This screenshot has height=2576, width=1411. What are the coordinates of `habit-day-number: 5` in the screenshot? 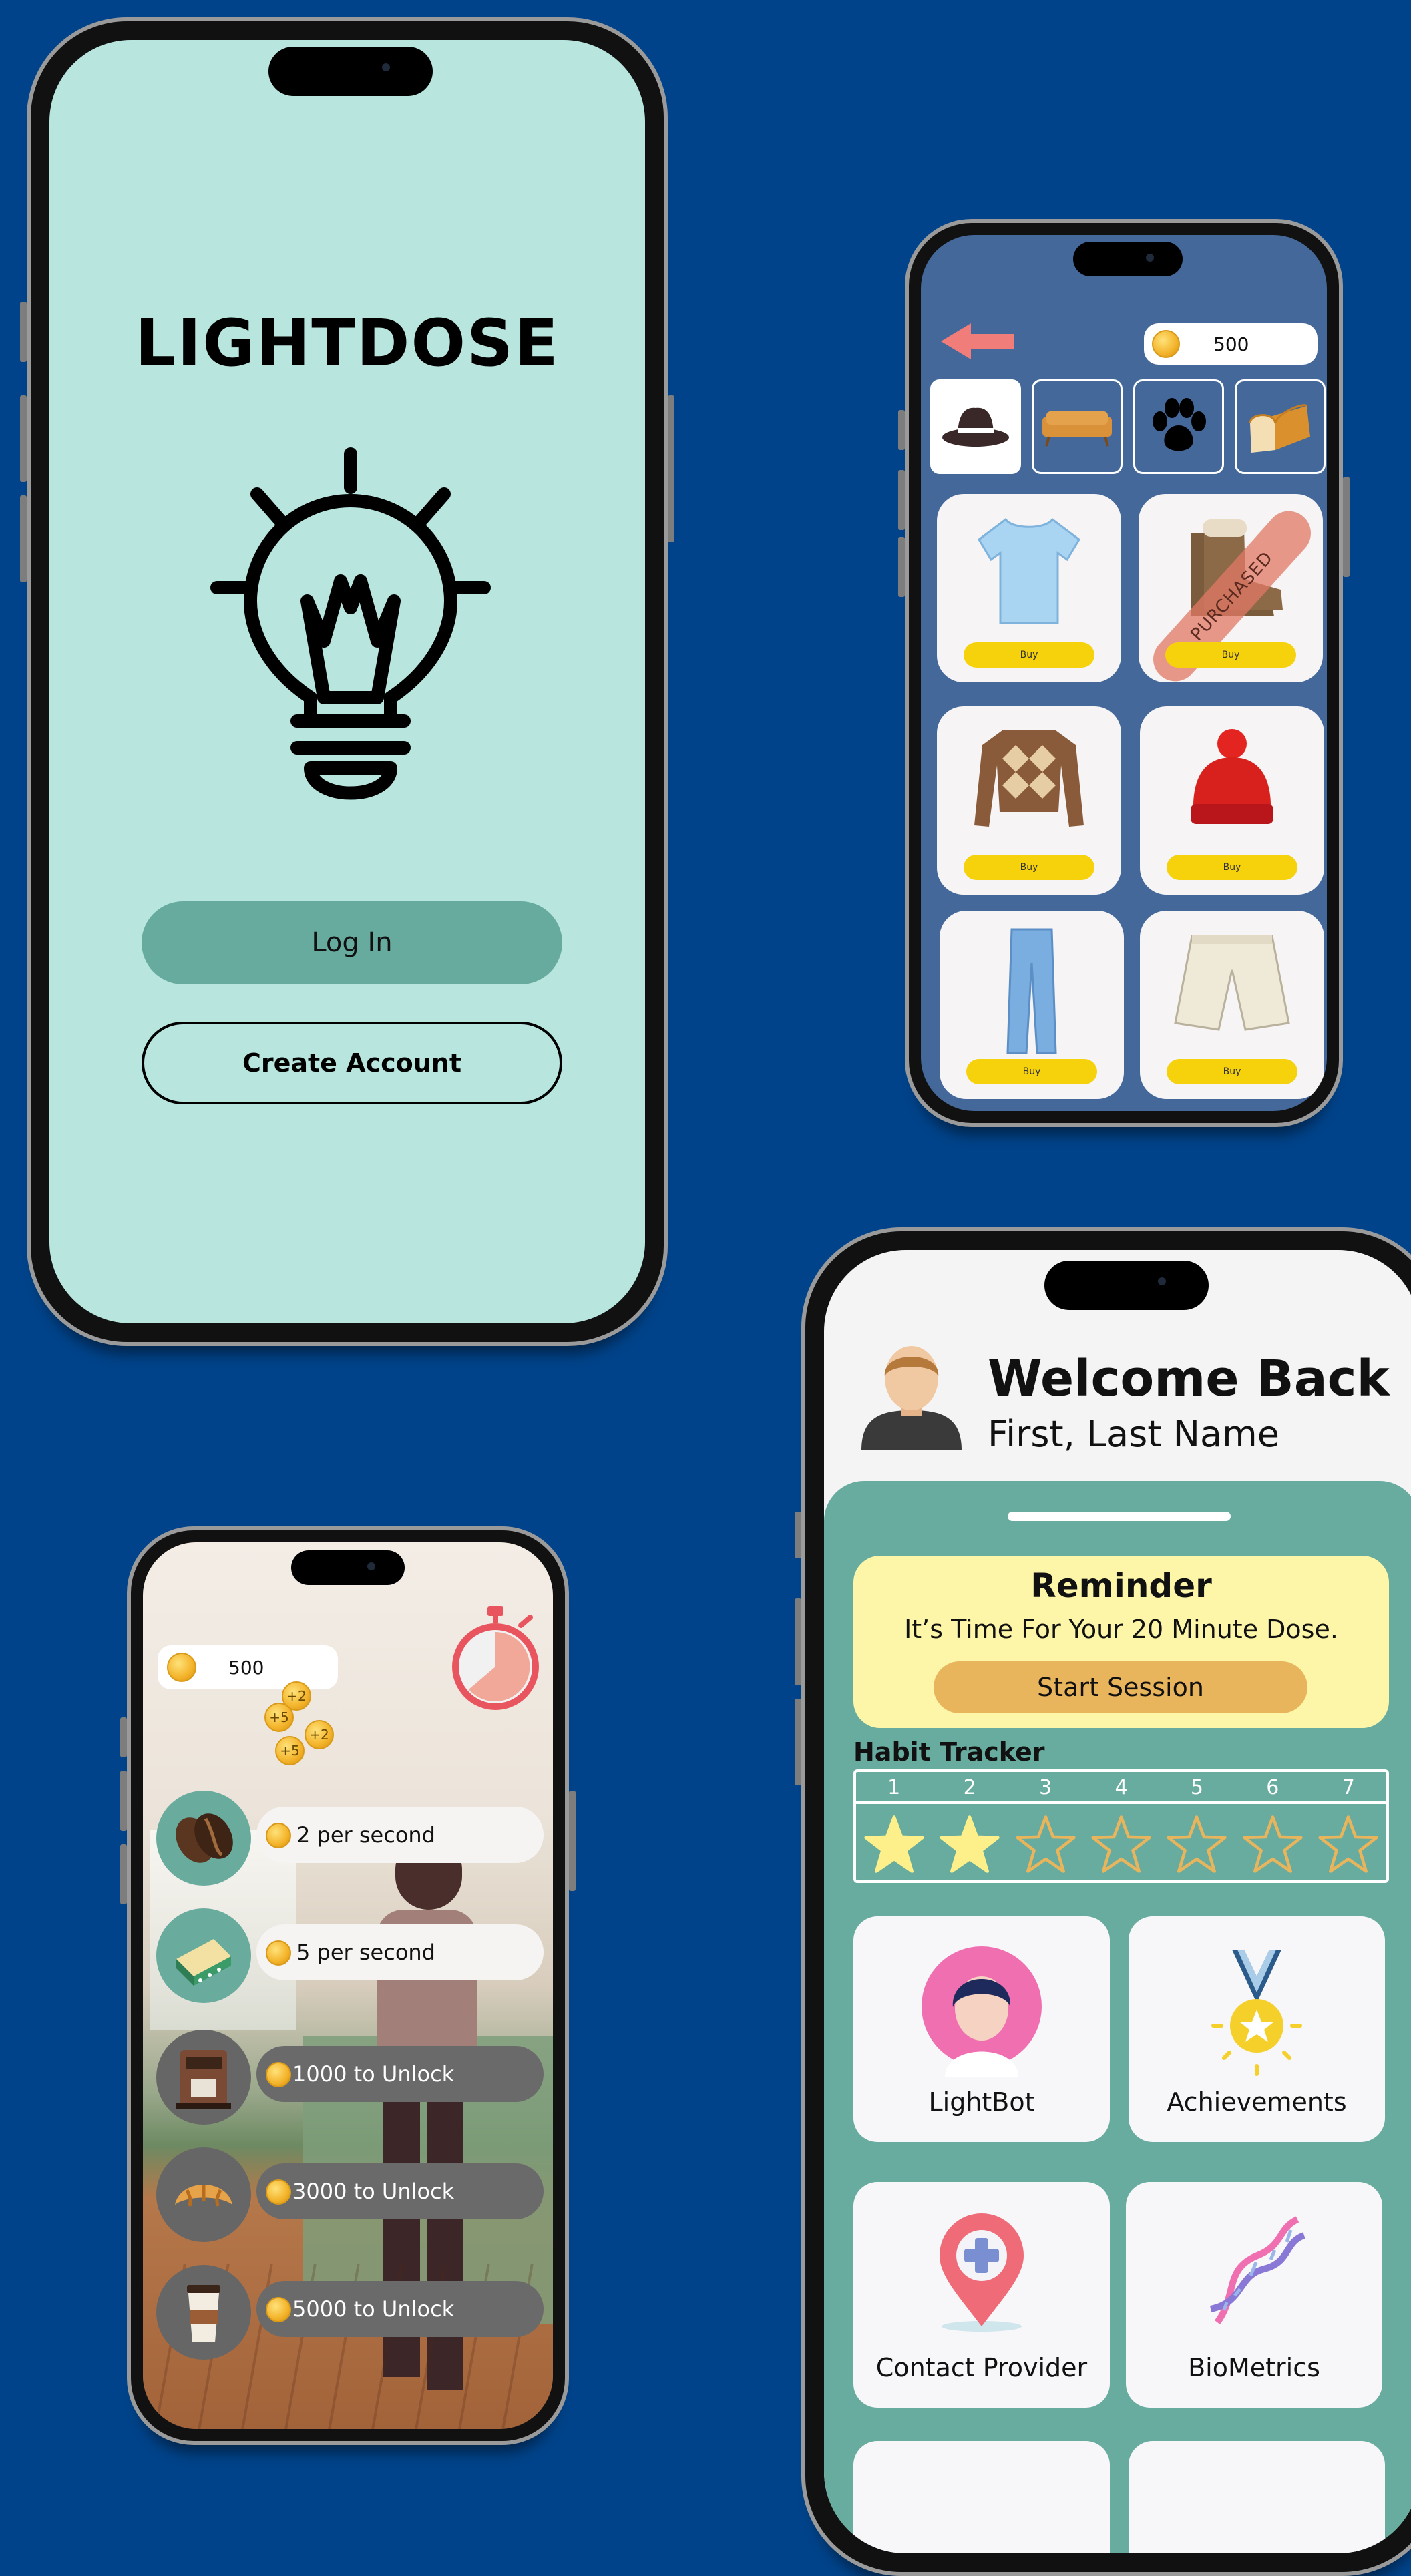 It's located at (1197, 1787).